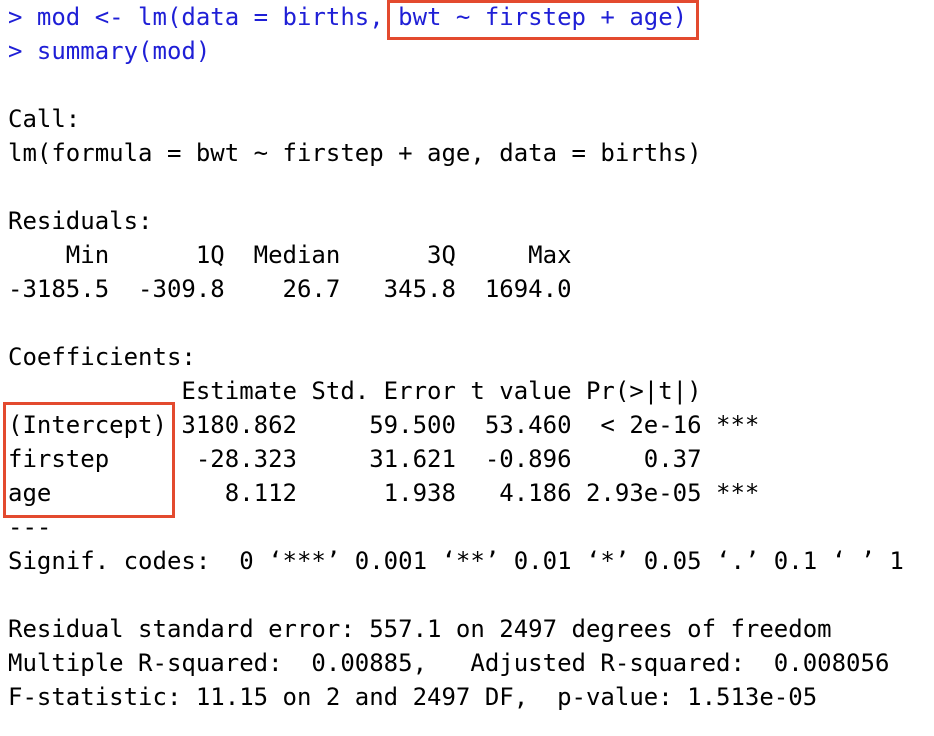 The image size is (934, 736). Describe the element at coordinates (384, 459) in the screenshot. I see `coef-row-firstep: firstep -28.323 31.621 -0.896 0.37` at that location.